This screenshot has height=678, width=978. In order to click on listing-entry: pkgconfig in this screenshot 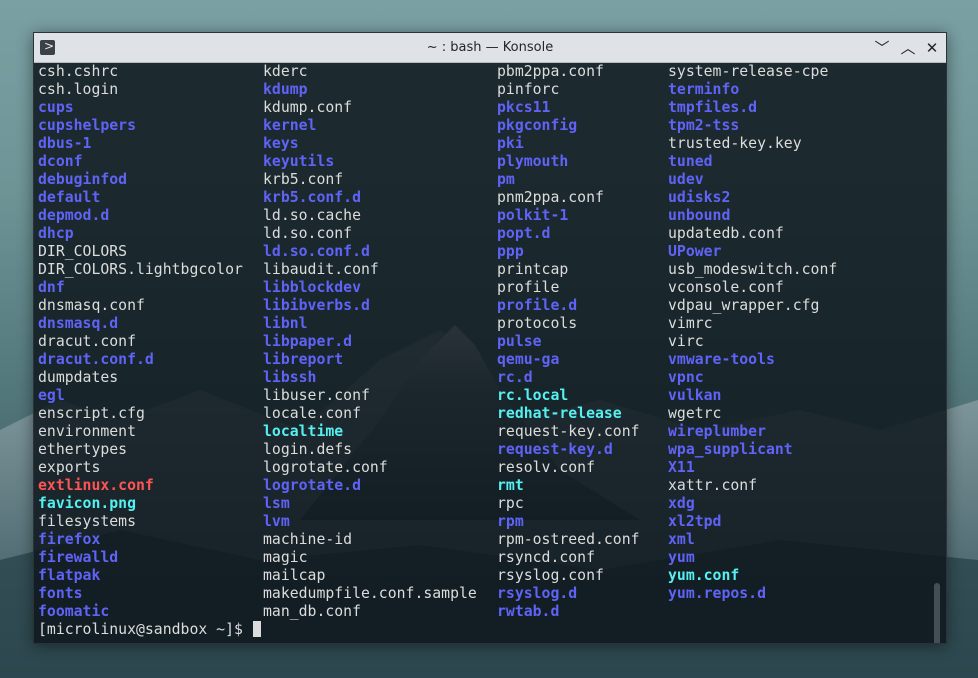, I will do `click(537, 125)`.